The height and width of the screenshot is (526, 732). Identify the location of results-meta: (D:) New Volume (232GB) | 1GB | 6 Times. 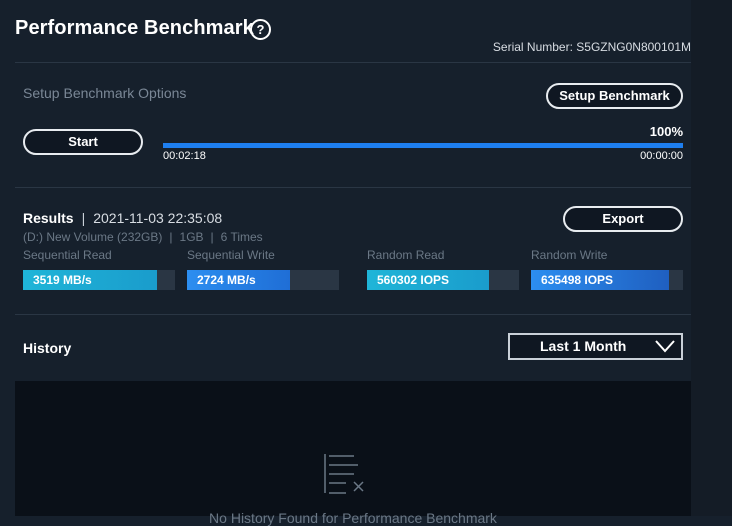
(143, 237).